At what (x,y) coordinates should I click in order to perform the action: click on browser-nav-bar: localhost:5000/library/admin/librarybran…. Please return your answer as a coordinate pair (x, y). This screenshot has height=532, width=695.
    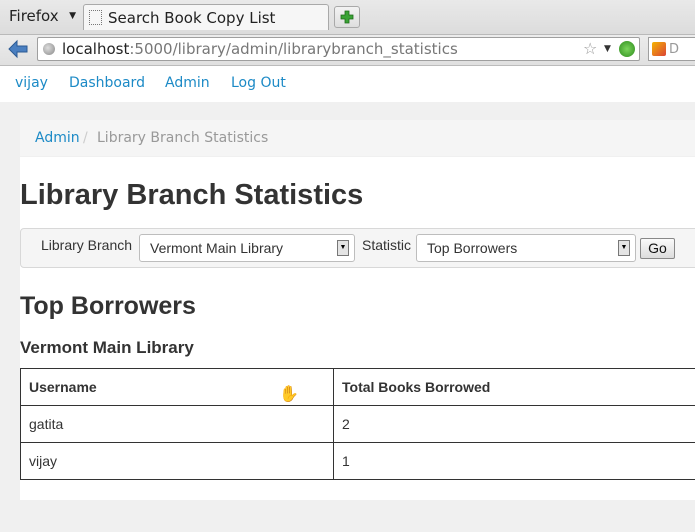
    Looking at the image, I should click on (347, 50).